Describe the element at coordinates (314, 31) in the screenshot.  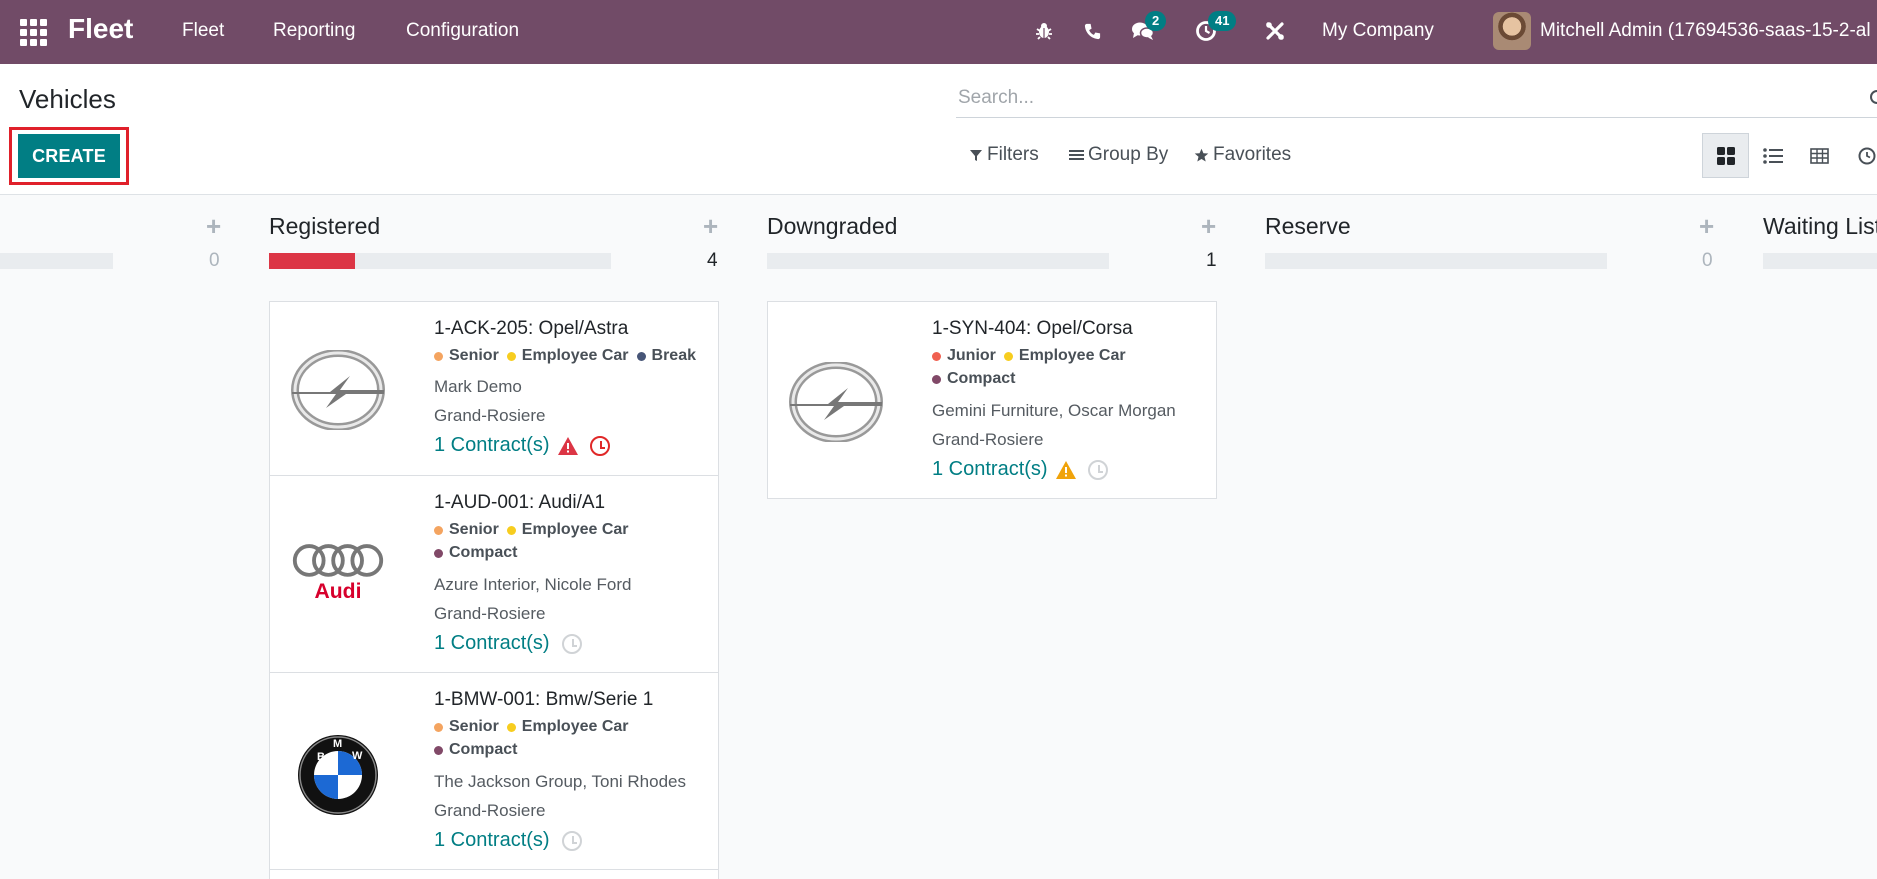
I see `menu-reporting: Reporting` at that location.